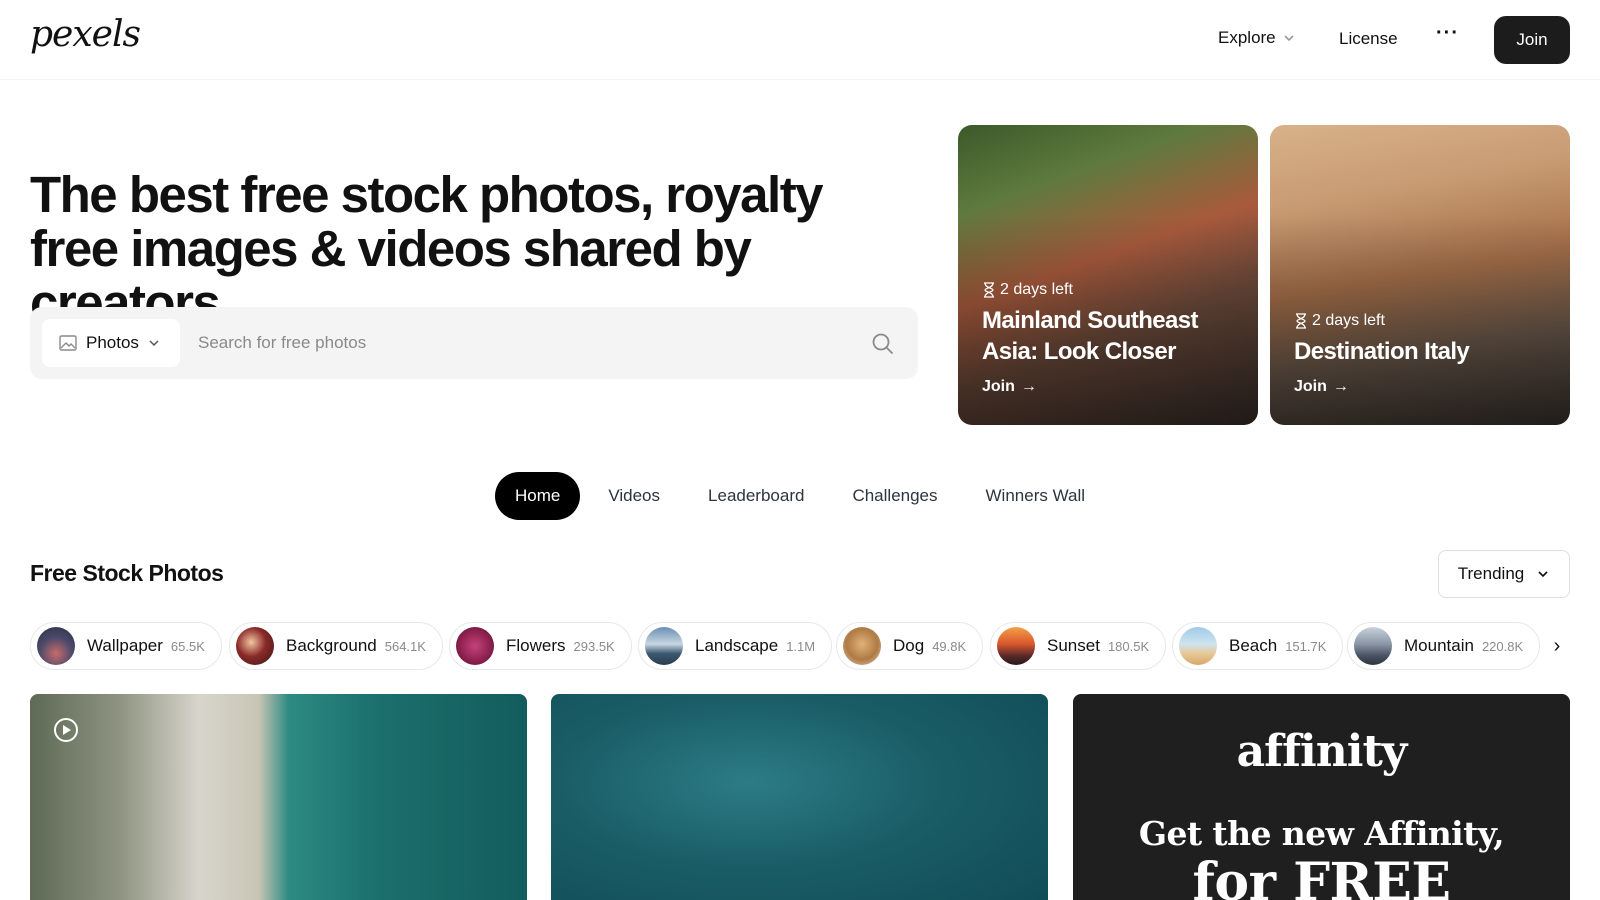 The image size is (1600, 900). Describe the element at coordinates (1247, 37) in the screenshot. I see `nav-explore-label: Explore` at that location.